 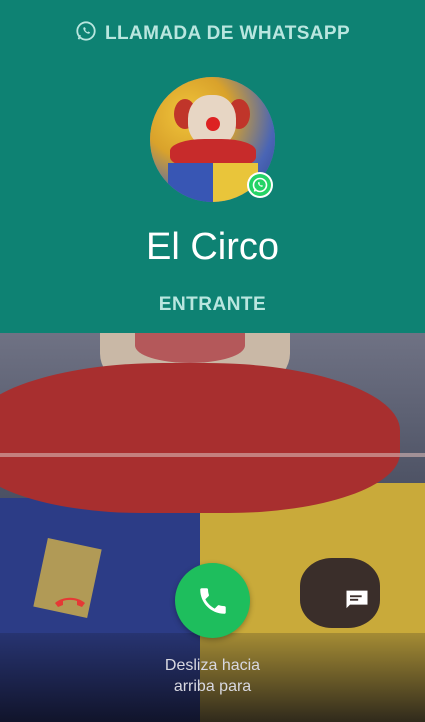 What do you see at coordinates (212, 665) in the screenshot?
I see `swipe-hint-line-1: Desliza hacia` at bounding box center [212, 665].